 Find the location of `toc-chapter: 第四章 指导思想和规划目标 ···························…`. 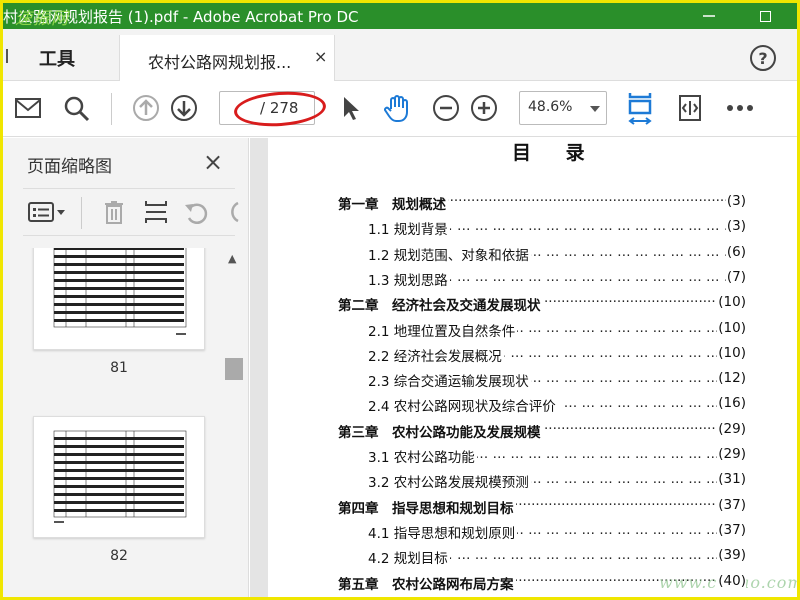

toc-chapter: 第四章 指导思想和规划目标 ···························… is located at coordinates (542, 506).